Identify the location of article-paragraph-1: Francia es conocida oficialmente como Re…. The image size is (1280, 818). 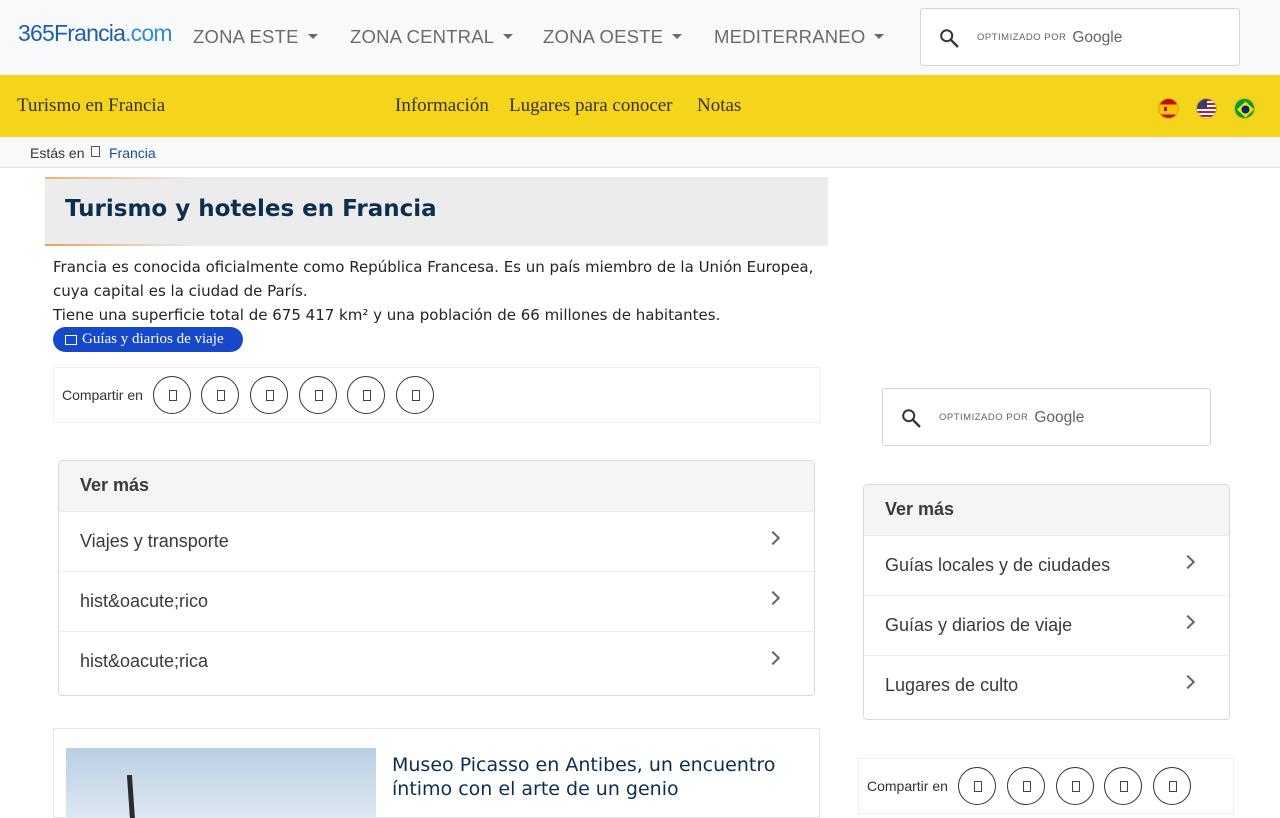
(433, 279).